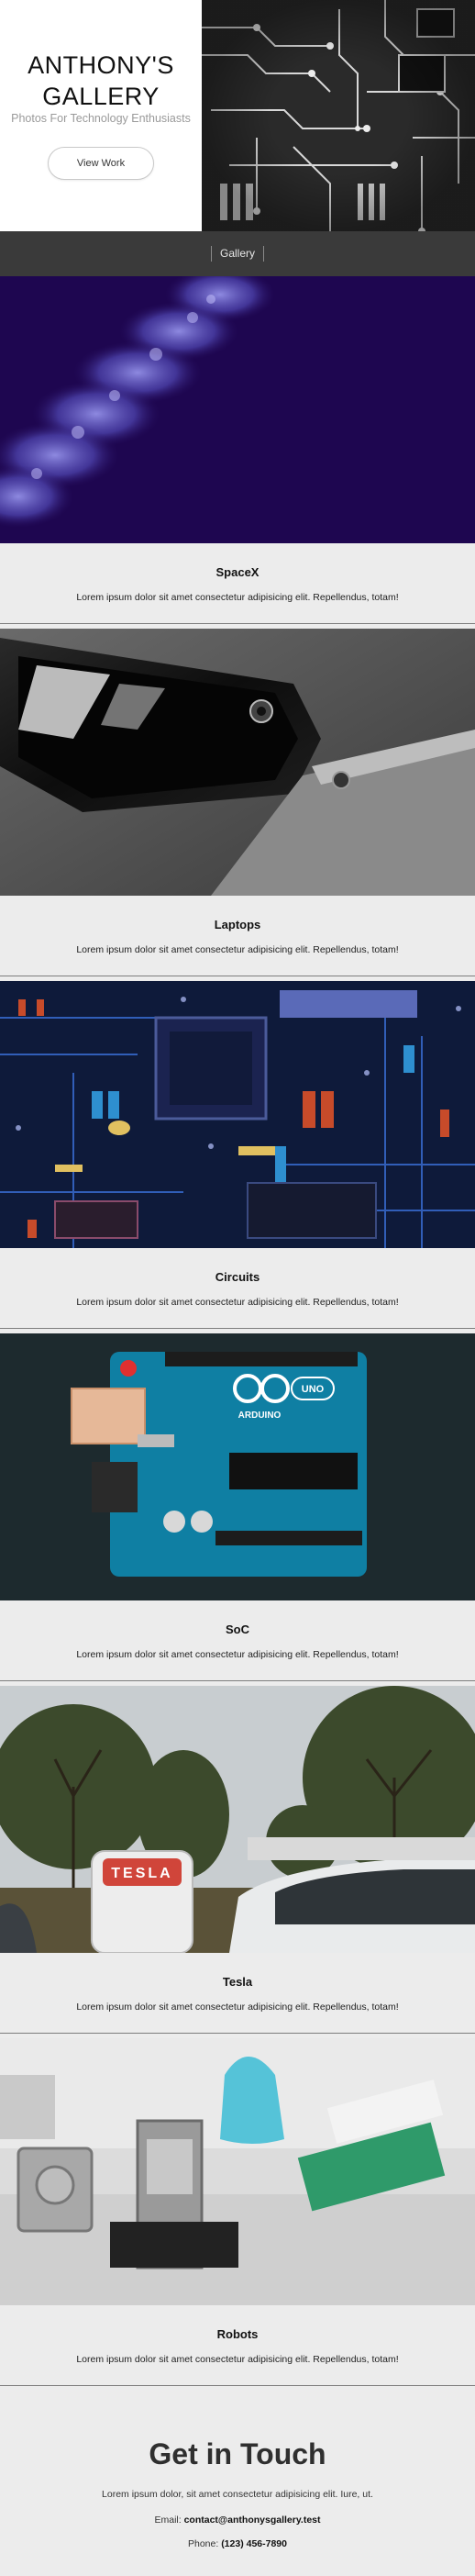  What do you see at coordinates (237, 1629) in the screenshot?
I see `gallery-item-title: SoC` at bounding box center [237, 1629].